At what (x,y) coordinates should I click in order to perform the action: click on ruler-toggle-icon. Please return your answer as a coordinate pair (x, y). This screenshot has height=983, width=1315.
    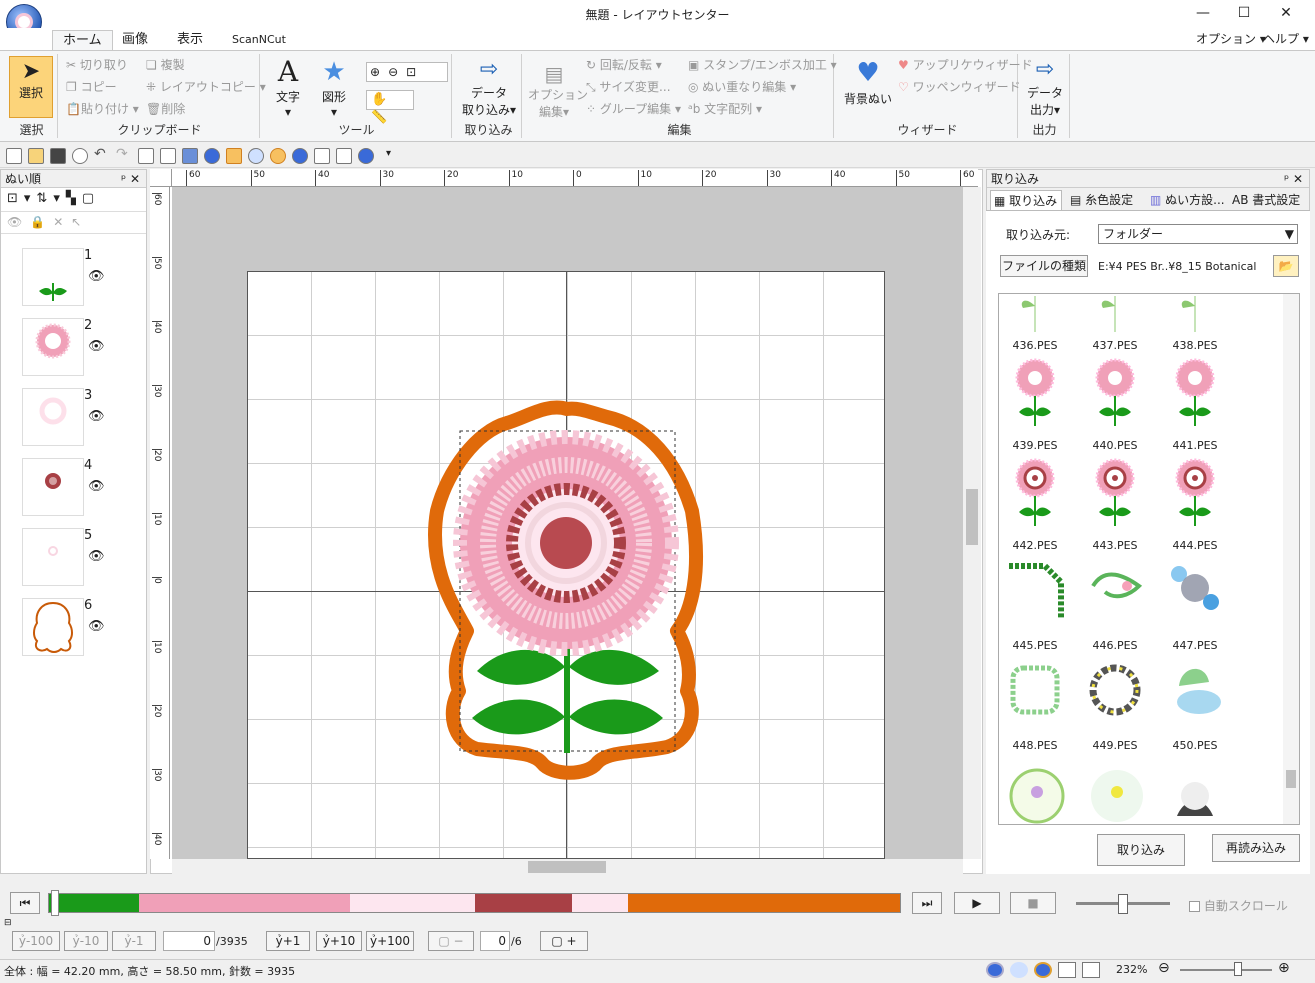
    Looking at the image, I should click on (234, 156).